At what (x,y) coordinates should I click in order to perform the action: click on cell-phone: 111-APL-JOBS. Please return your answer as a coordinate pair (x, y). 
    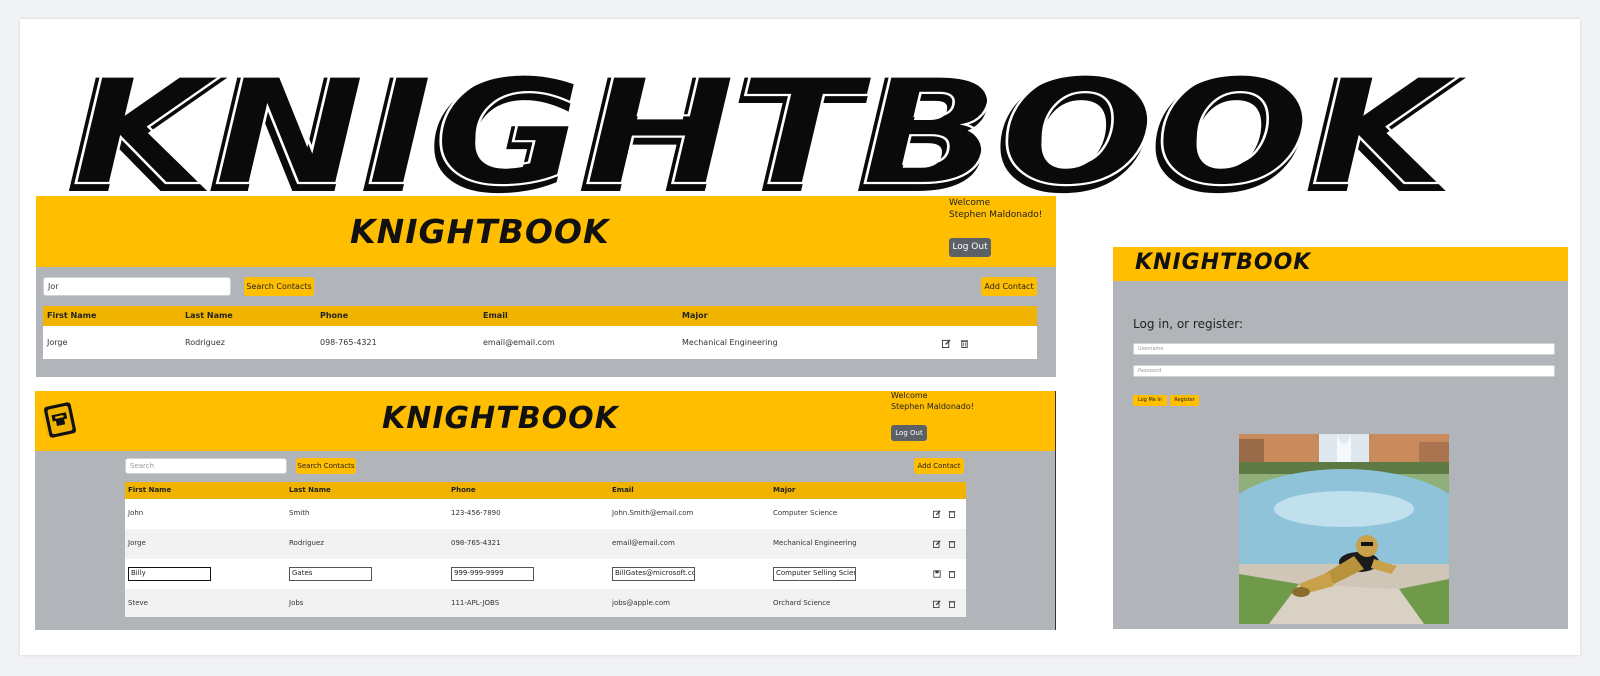
    Looking at the image, I should click on (475, 603).